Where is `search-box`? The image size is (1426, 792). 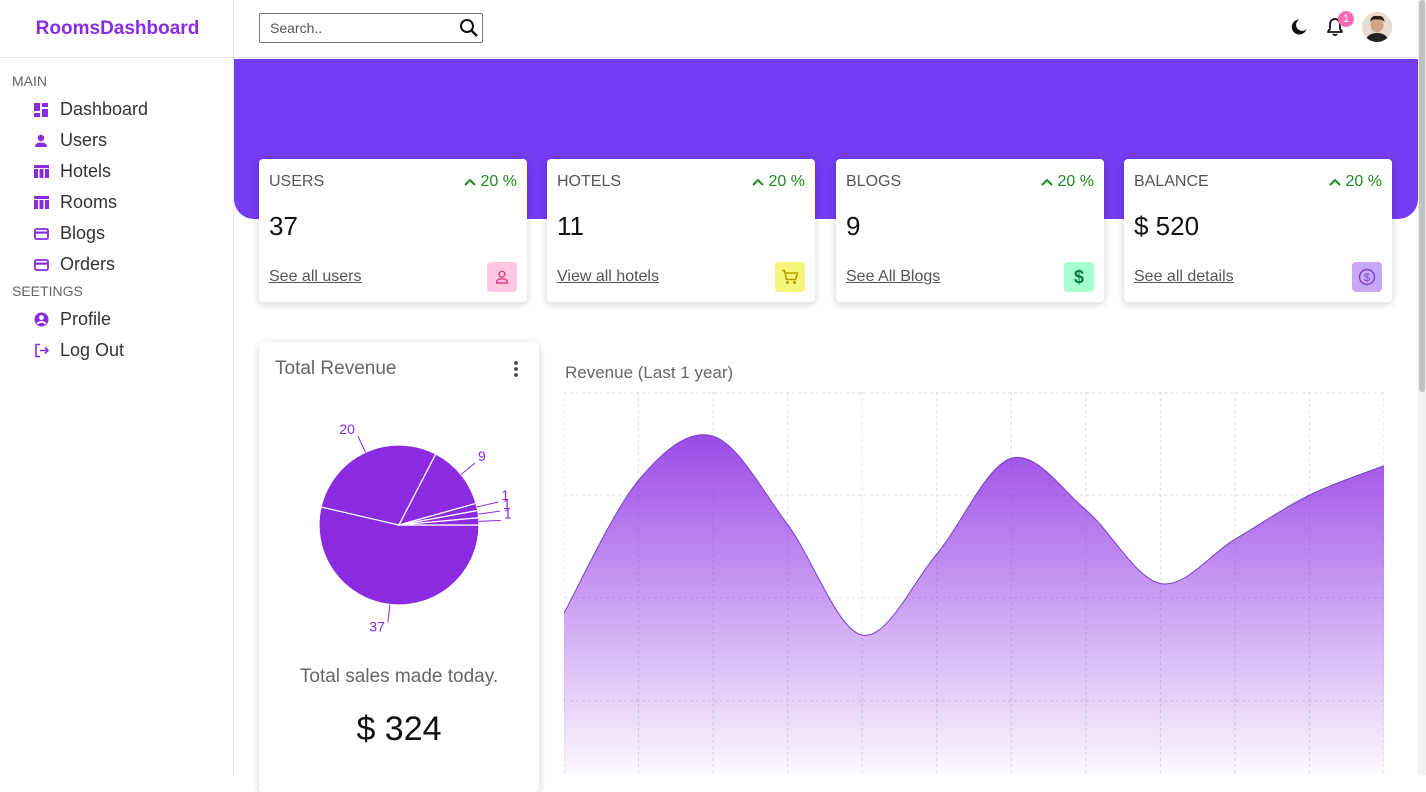
search-box is located at coordinates (371, 28).